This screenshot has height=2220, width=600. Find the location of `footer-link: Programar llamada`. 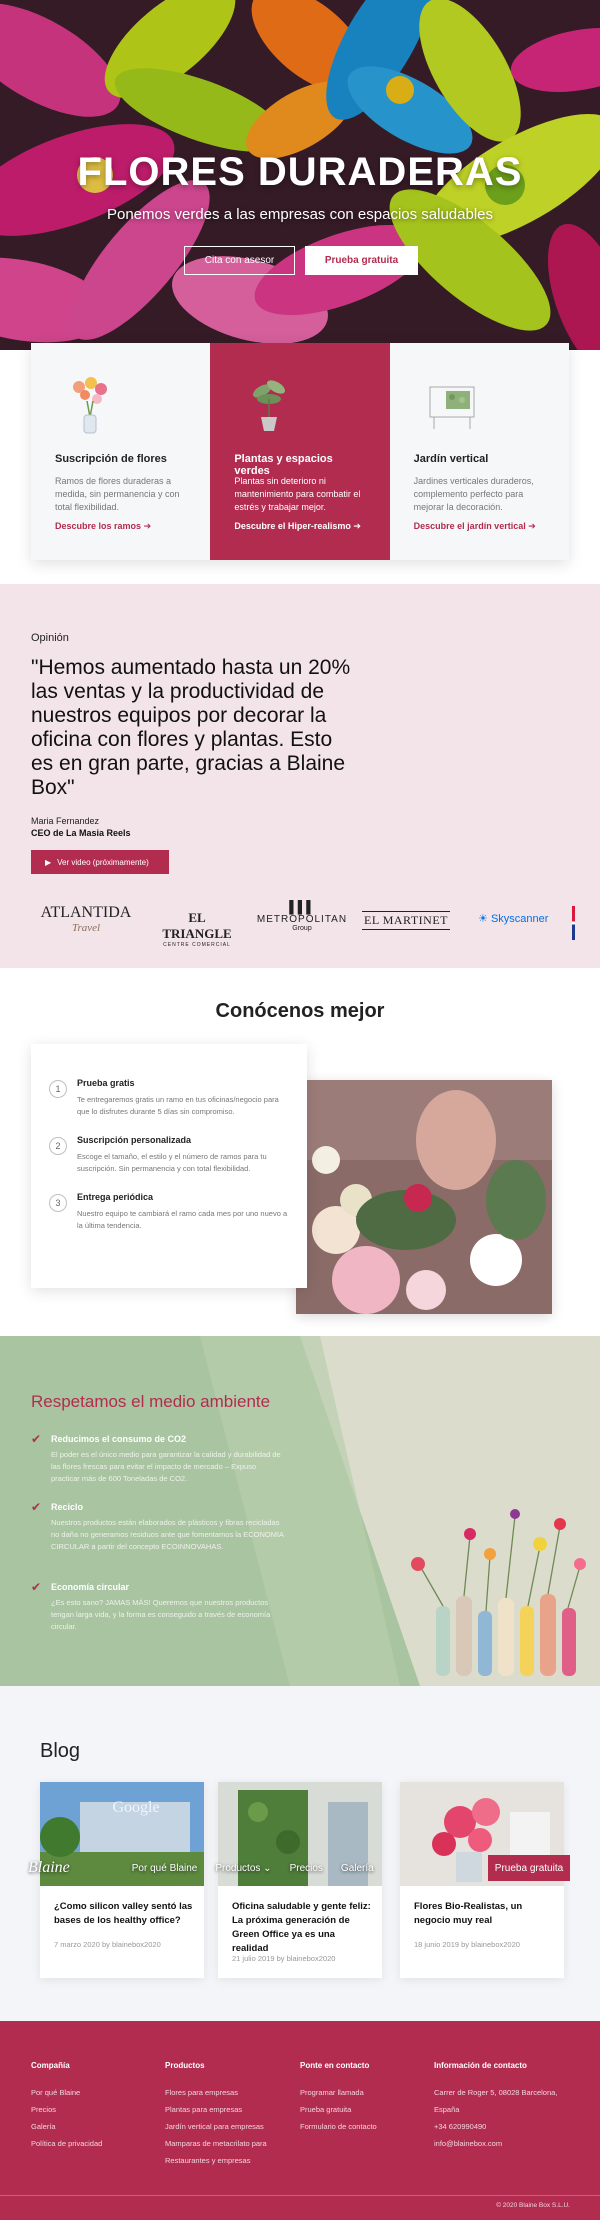

footer-link: Programar llamada is located at coordinates (365, 2092).